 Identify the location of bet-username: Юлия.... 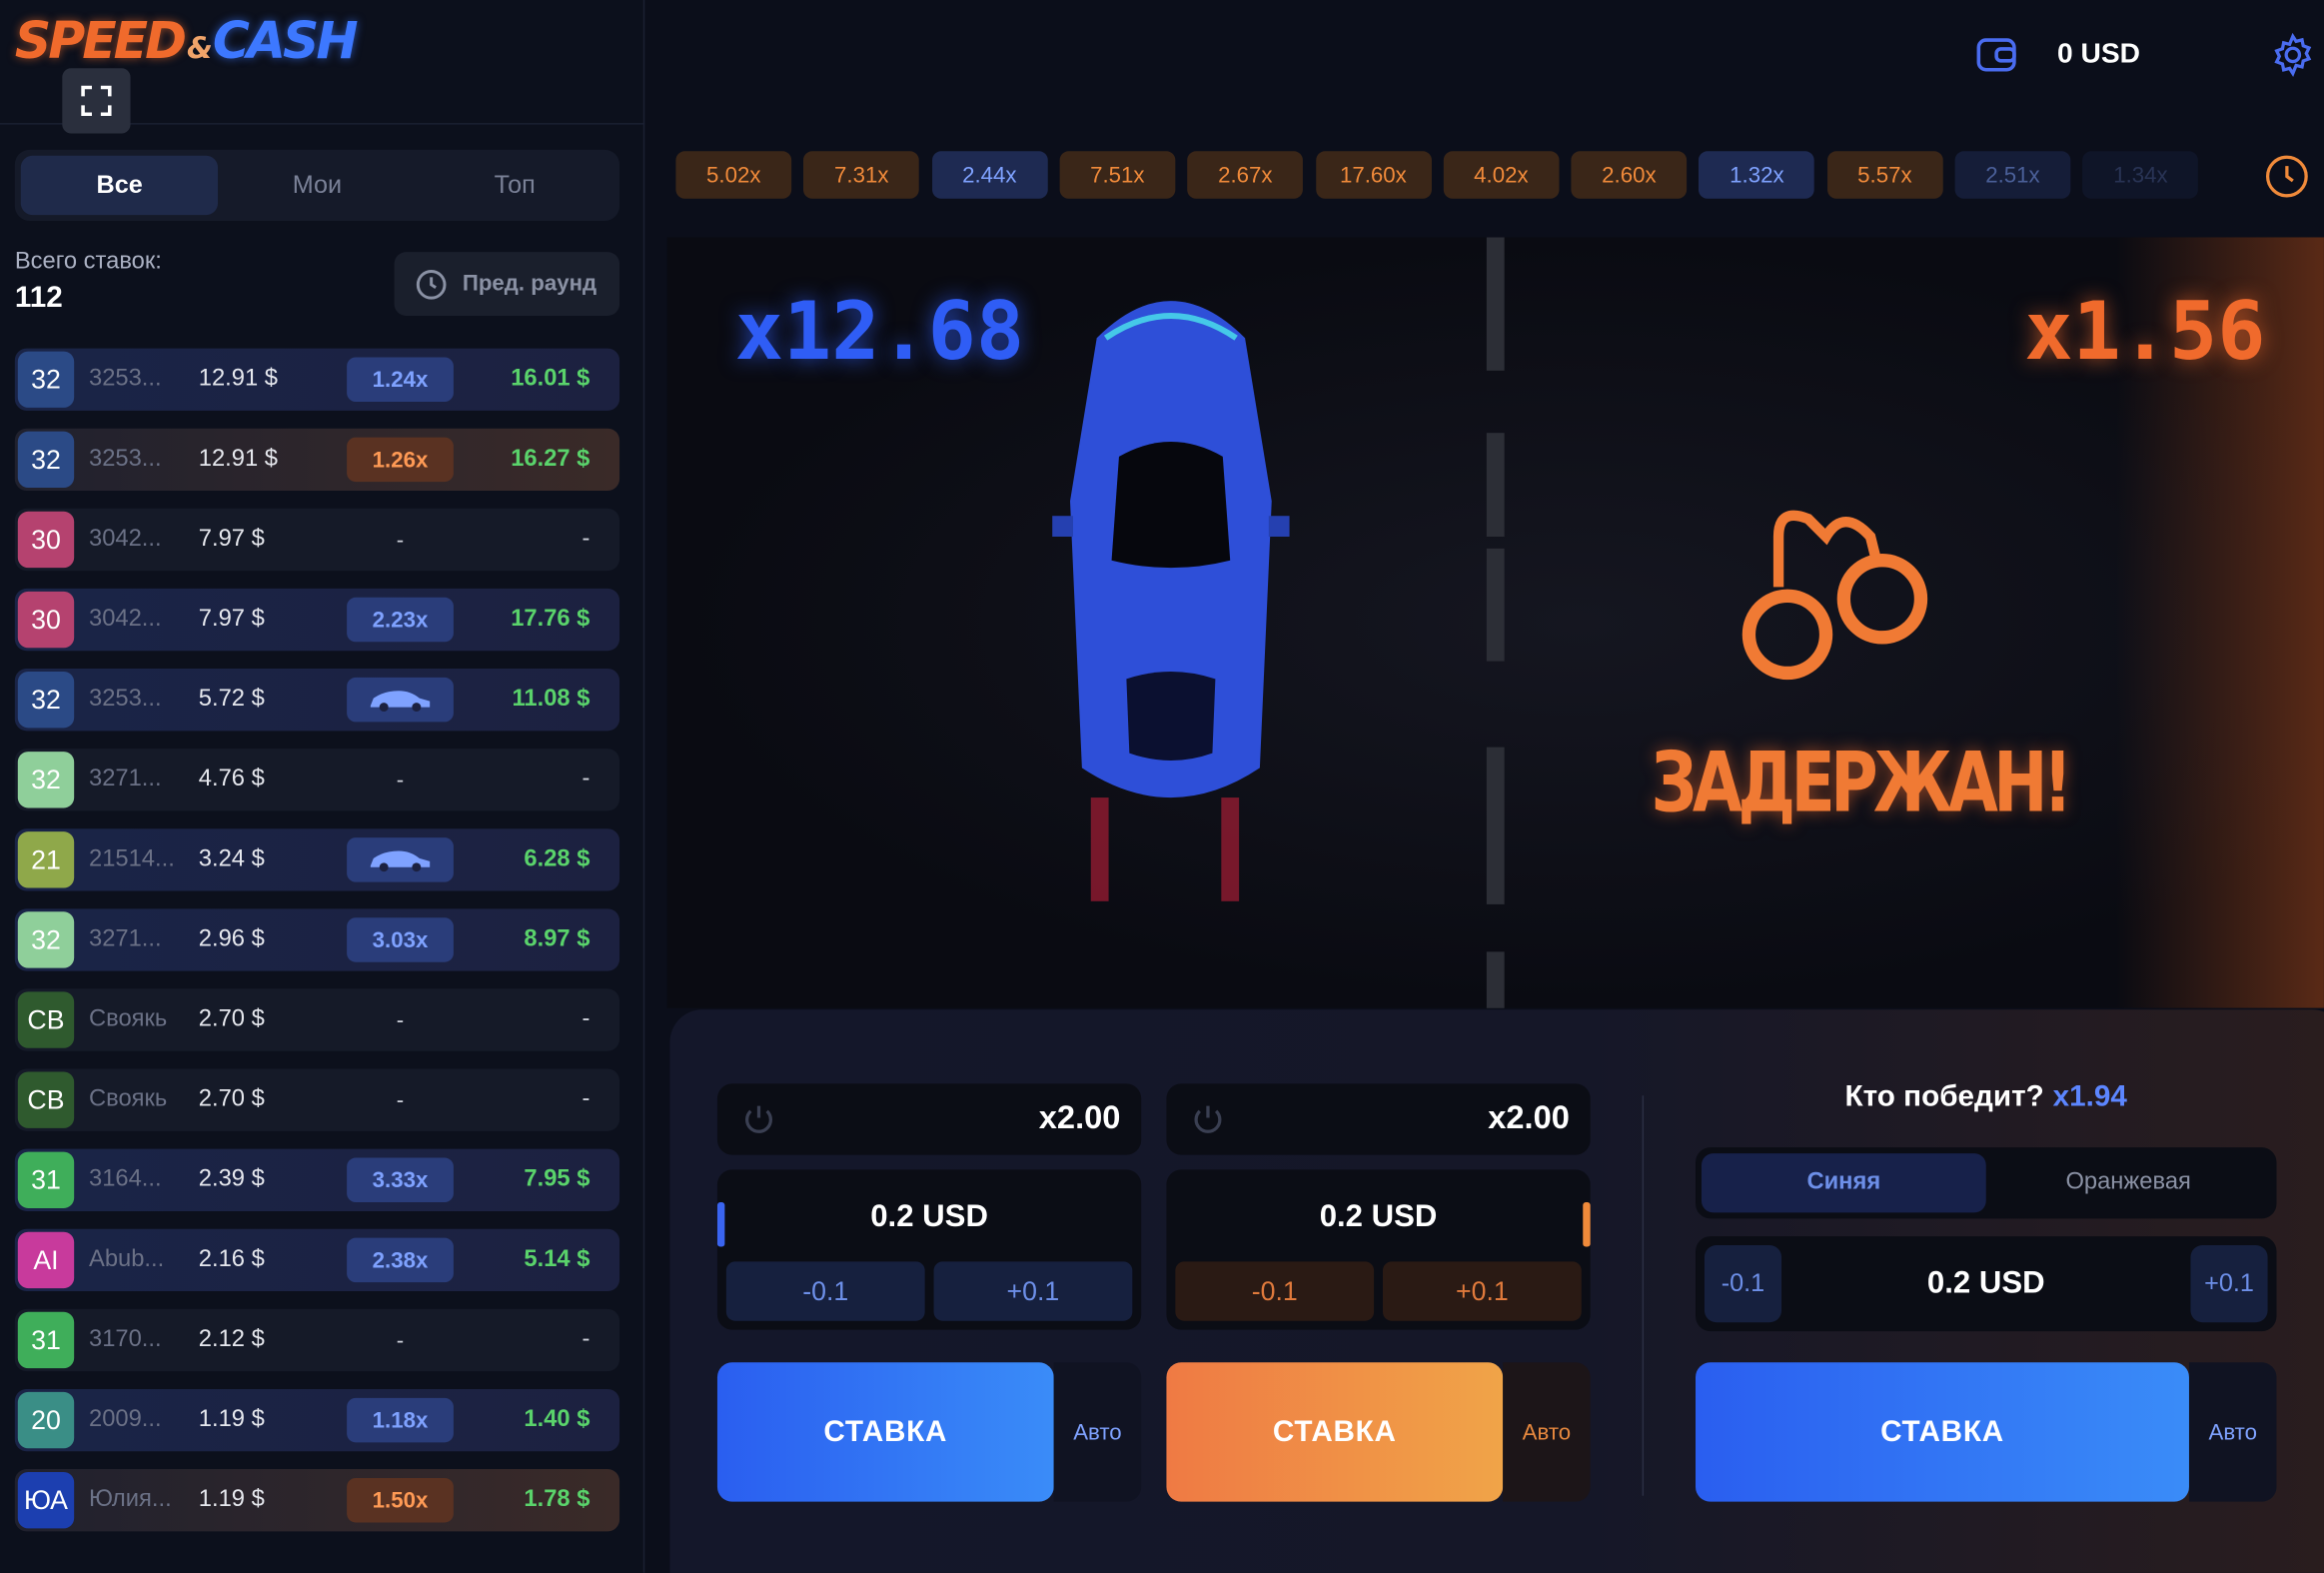
(131, 1500).